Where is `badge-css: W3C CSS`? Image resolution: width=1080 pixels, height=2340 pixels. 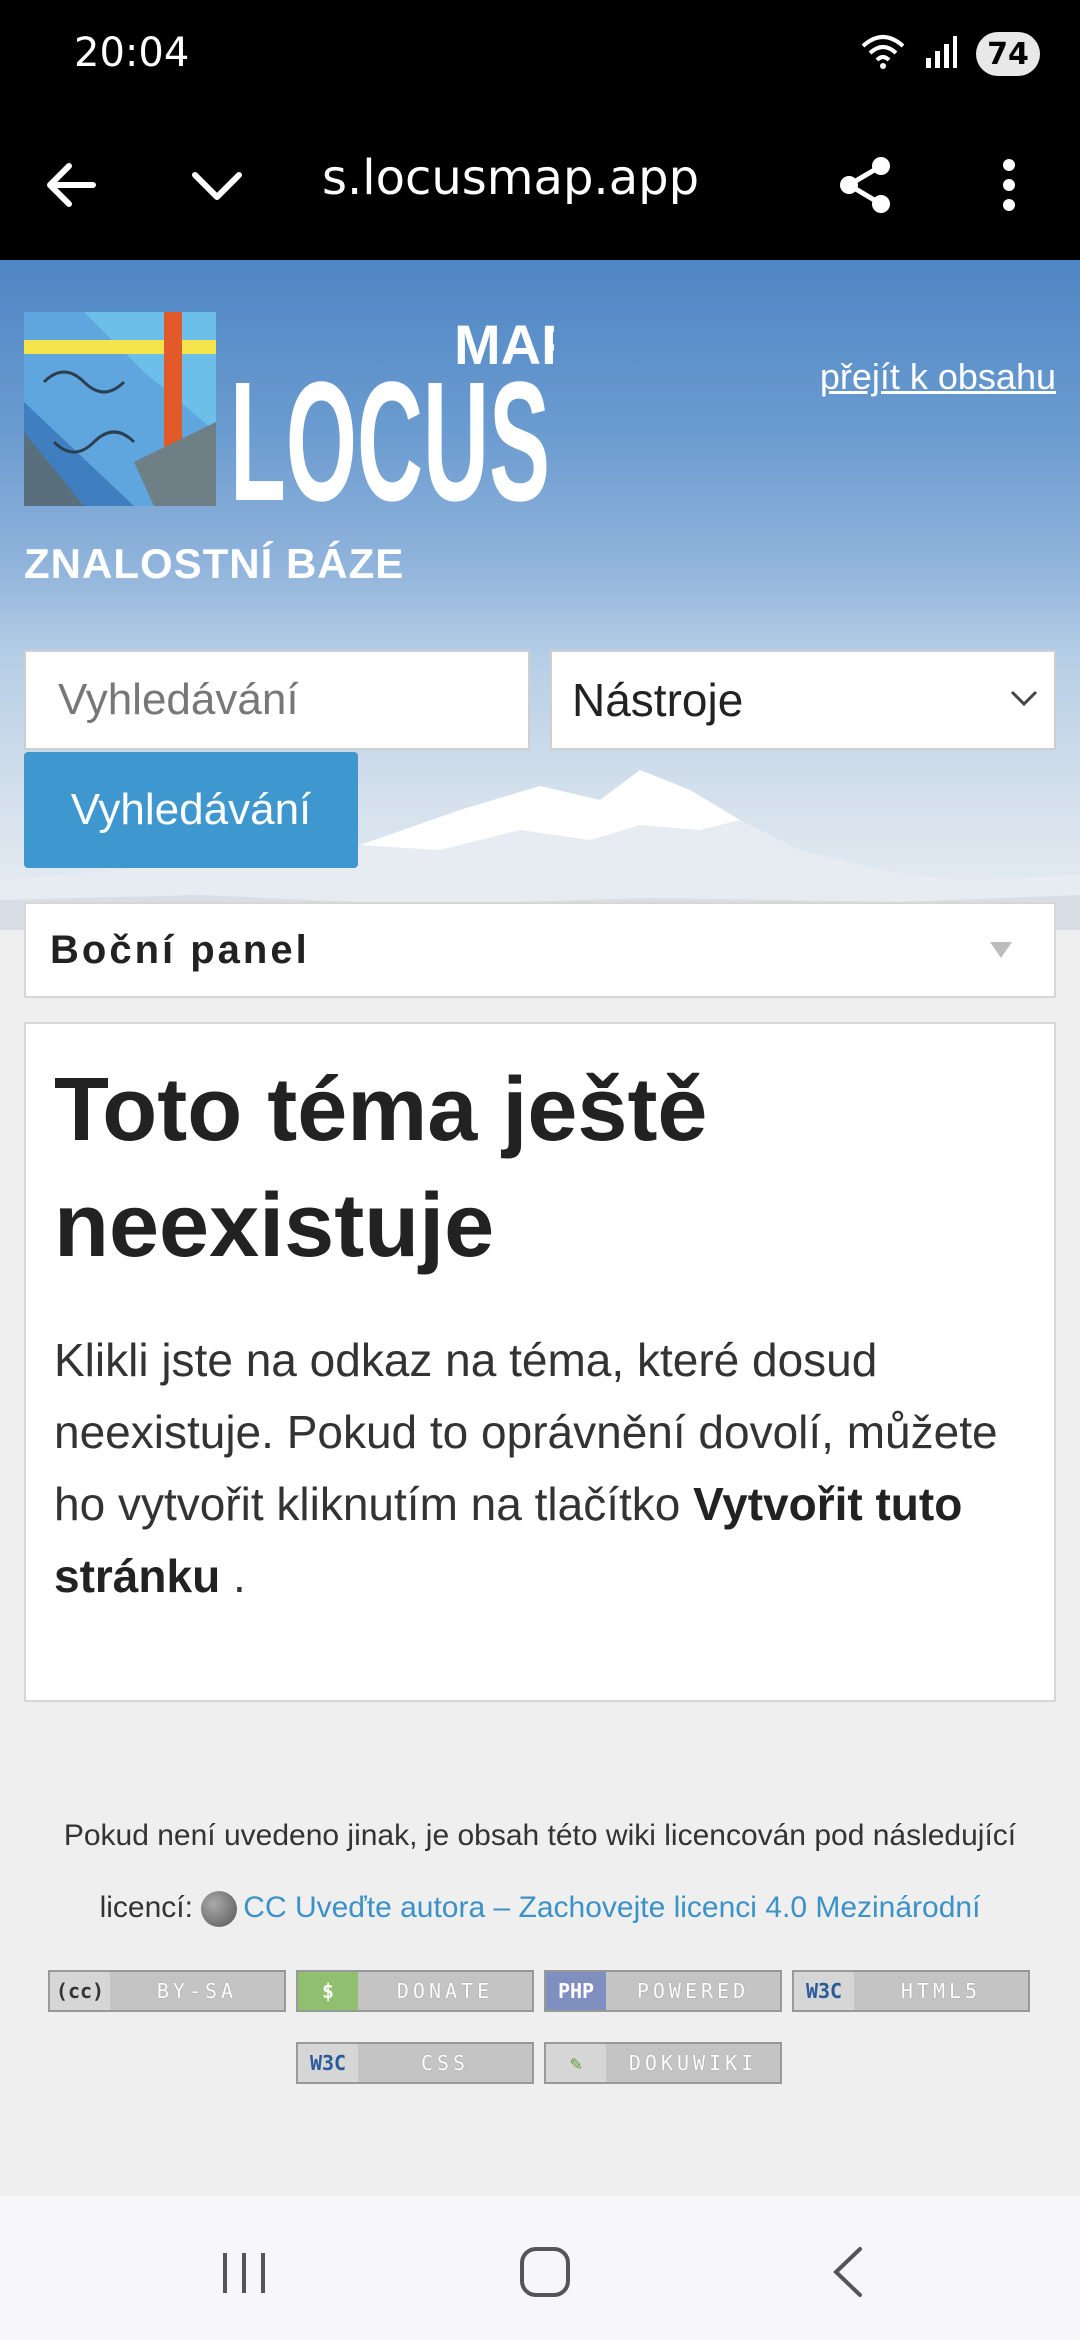
badge-css: W3C CSS is located at coordinates (415, 2063).